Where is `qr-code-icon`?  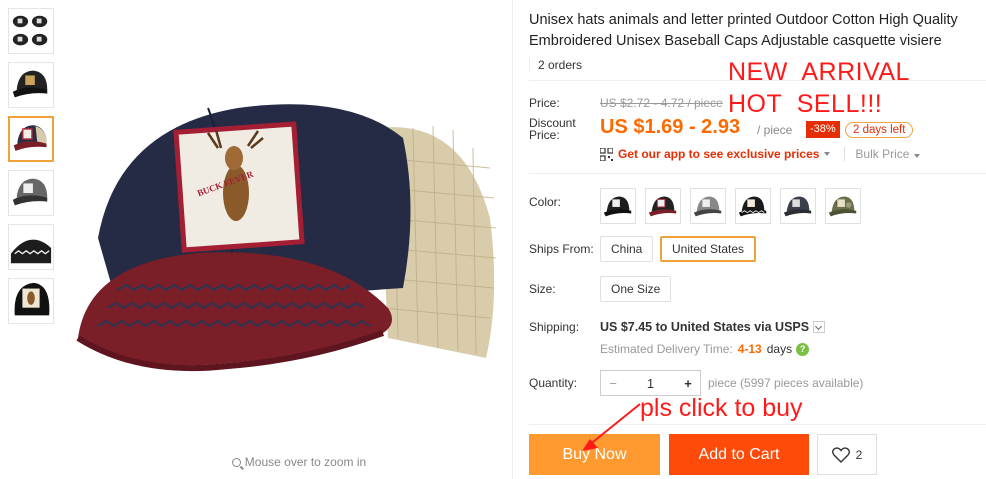 qr-code-icon is located at coordinates (606, 154).